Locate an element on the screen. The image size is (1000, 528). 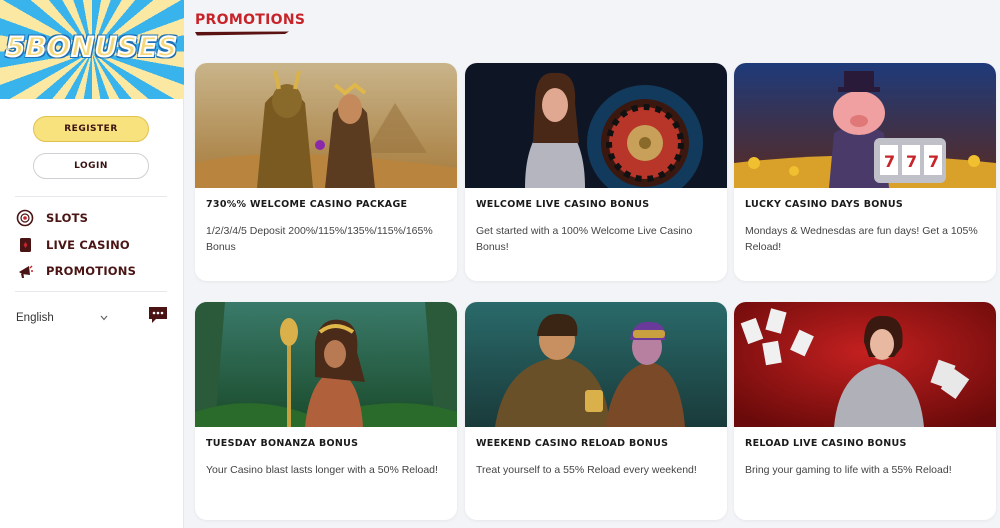
promo-title: 730%% WELCOME CASINO PACKAGE is located at coordinates (307, 204).